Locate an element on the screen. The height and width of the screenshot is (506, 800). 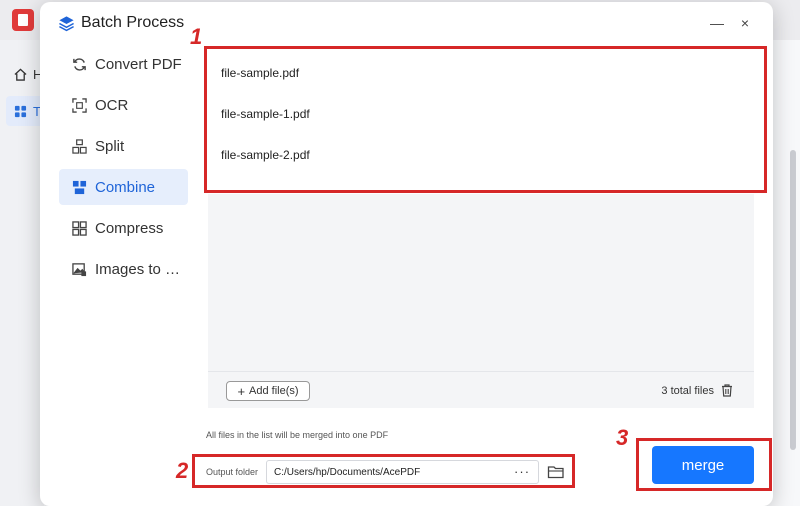
sidebar-item-label: Combine is located at coordinates (125, 187).